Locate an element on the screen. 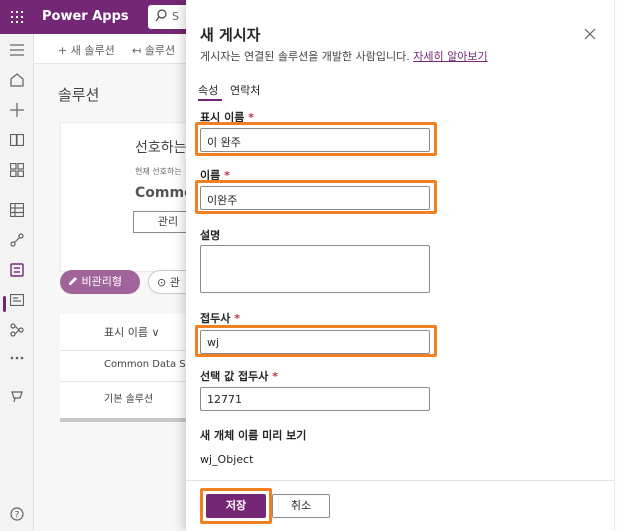 This screenshot has height=531, width=624. help-icon: ? is located at coordinates (17, 514).